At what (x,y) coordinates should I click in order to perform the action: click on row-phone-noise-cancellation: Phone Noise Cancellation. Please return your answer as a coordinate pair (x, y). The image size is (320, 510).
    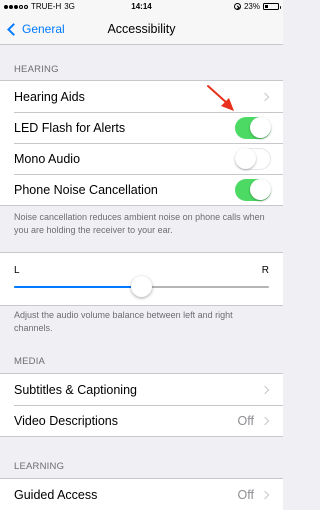
    Looking at the image, I should click on (141, 189).